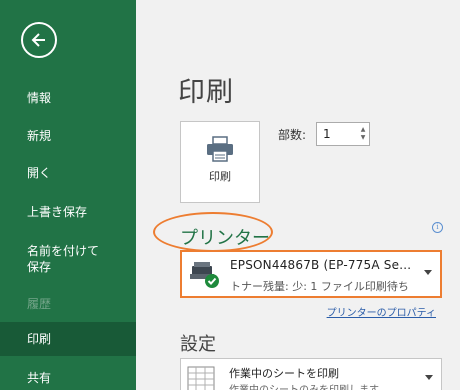 The width and height of the screenshot is (460, 390). Describe the element at coordinates (284, 373) in the screenshot. I see `print-scope-label: 作業中のシートを印刷` at that location.